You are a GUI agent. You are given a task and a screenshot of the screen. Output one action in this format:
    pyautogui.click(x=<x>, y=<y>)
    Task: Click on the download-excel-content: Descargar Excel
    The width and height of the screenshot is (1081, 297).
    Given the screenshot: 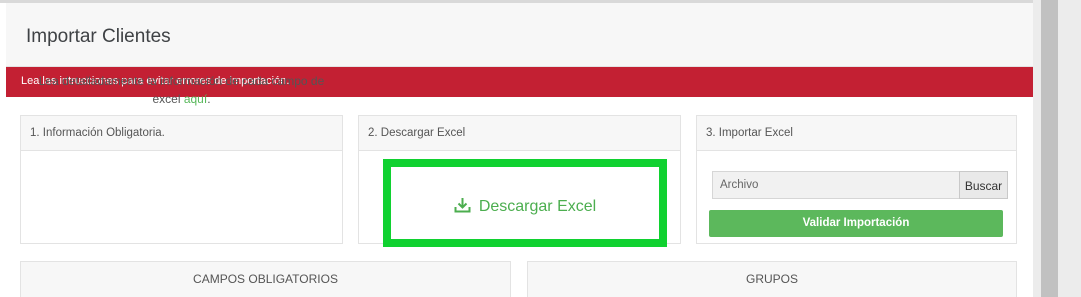 What is the action you would take?
    pyautogui.click(x=525, y=206)
    